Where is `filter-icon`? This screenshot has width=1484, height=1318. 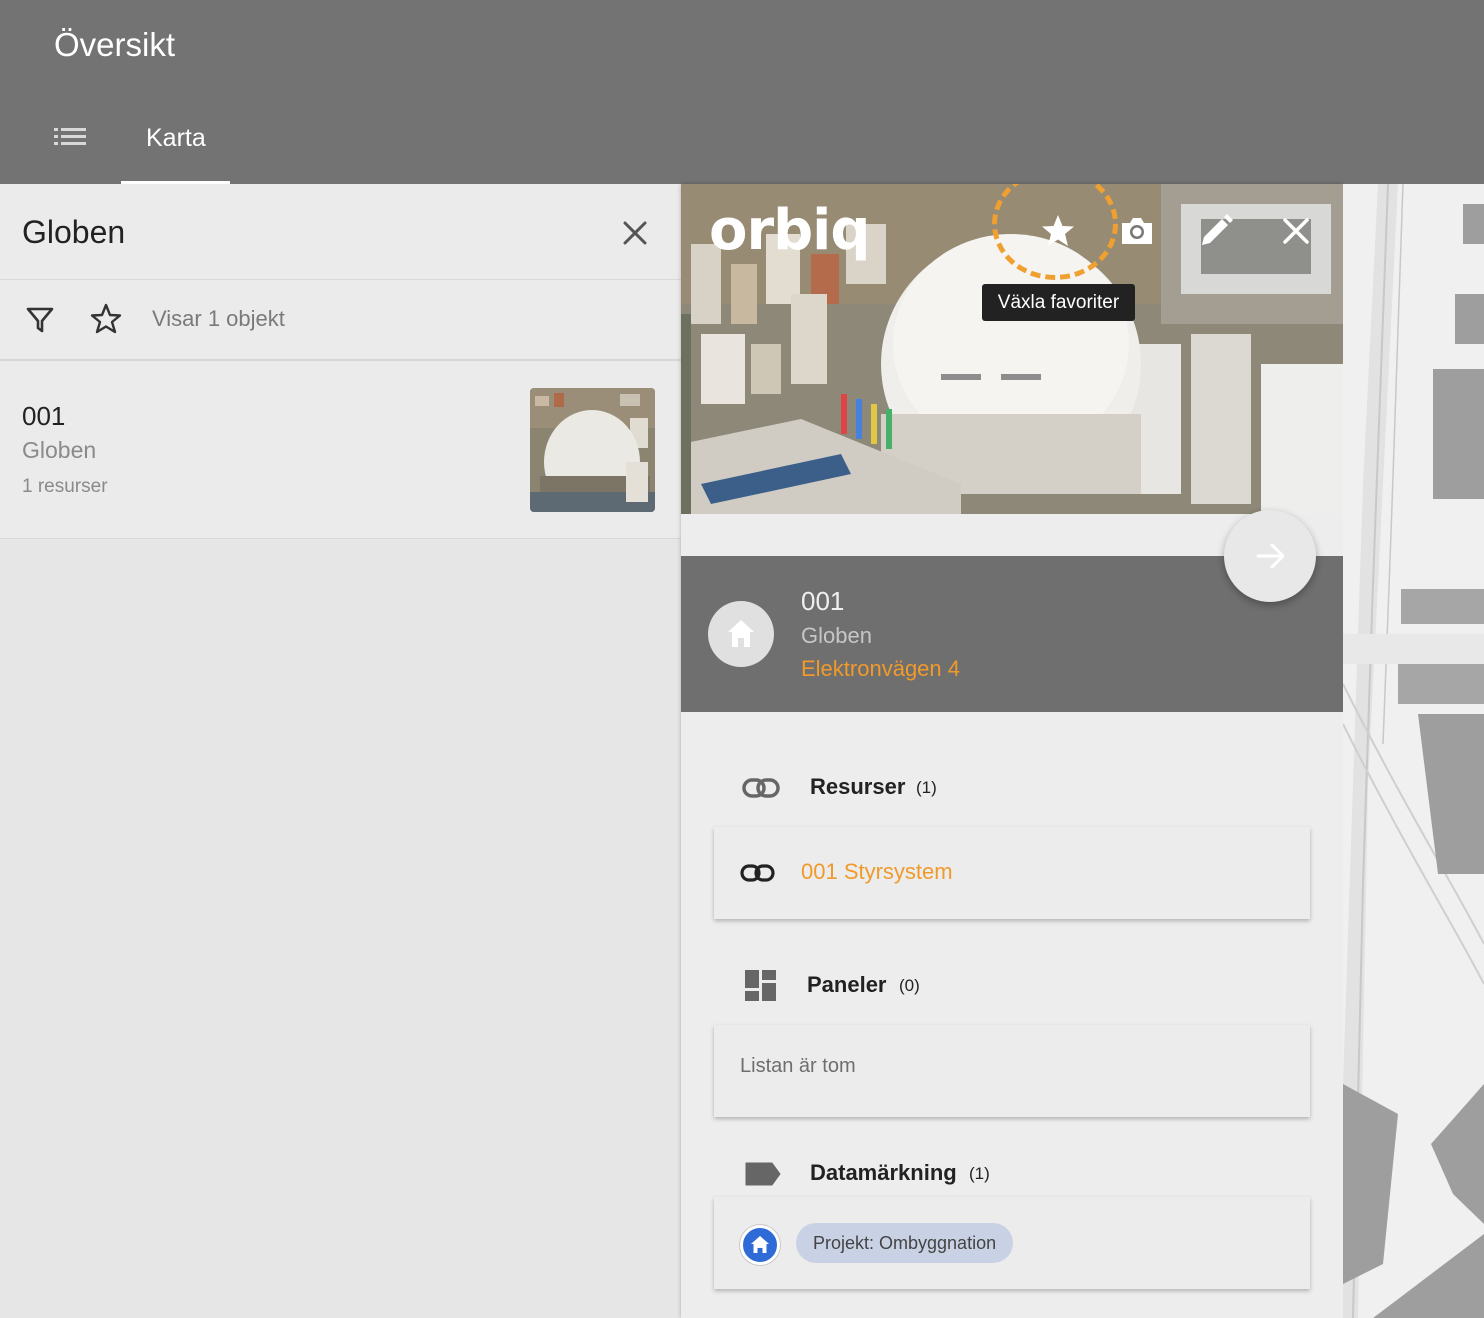
filter-icon is located at coordinates (40, 320).